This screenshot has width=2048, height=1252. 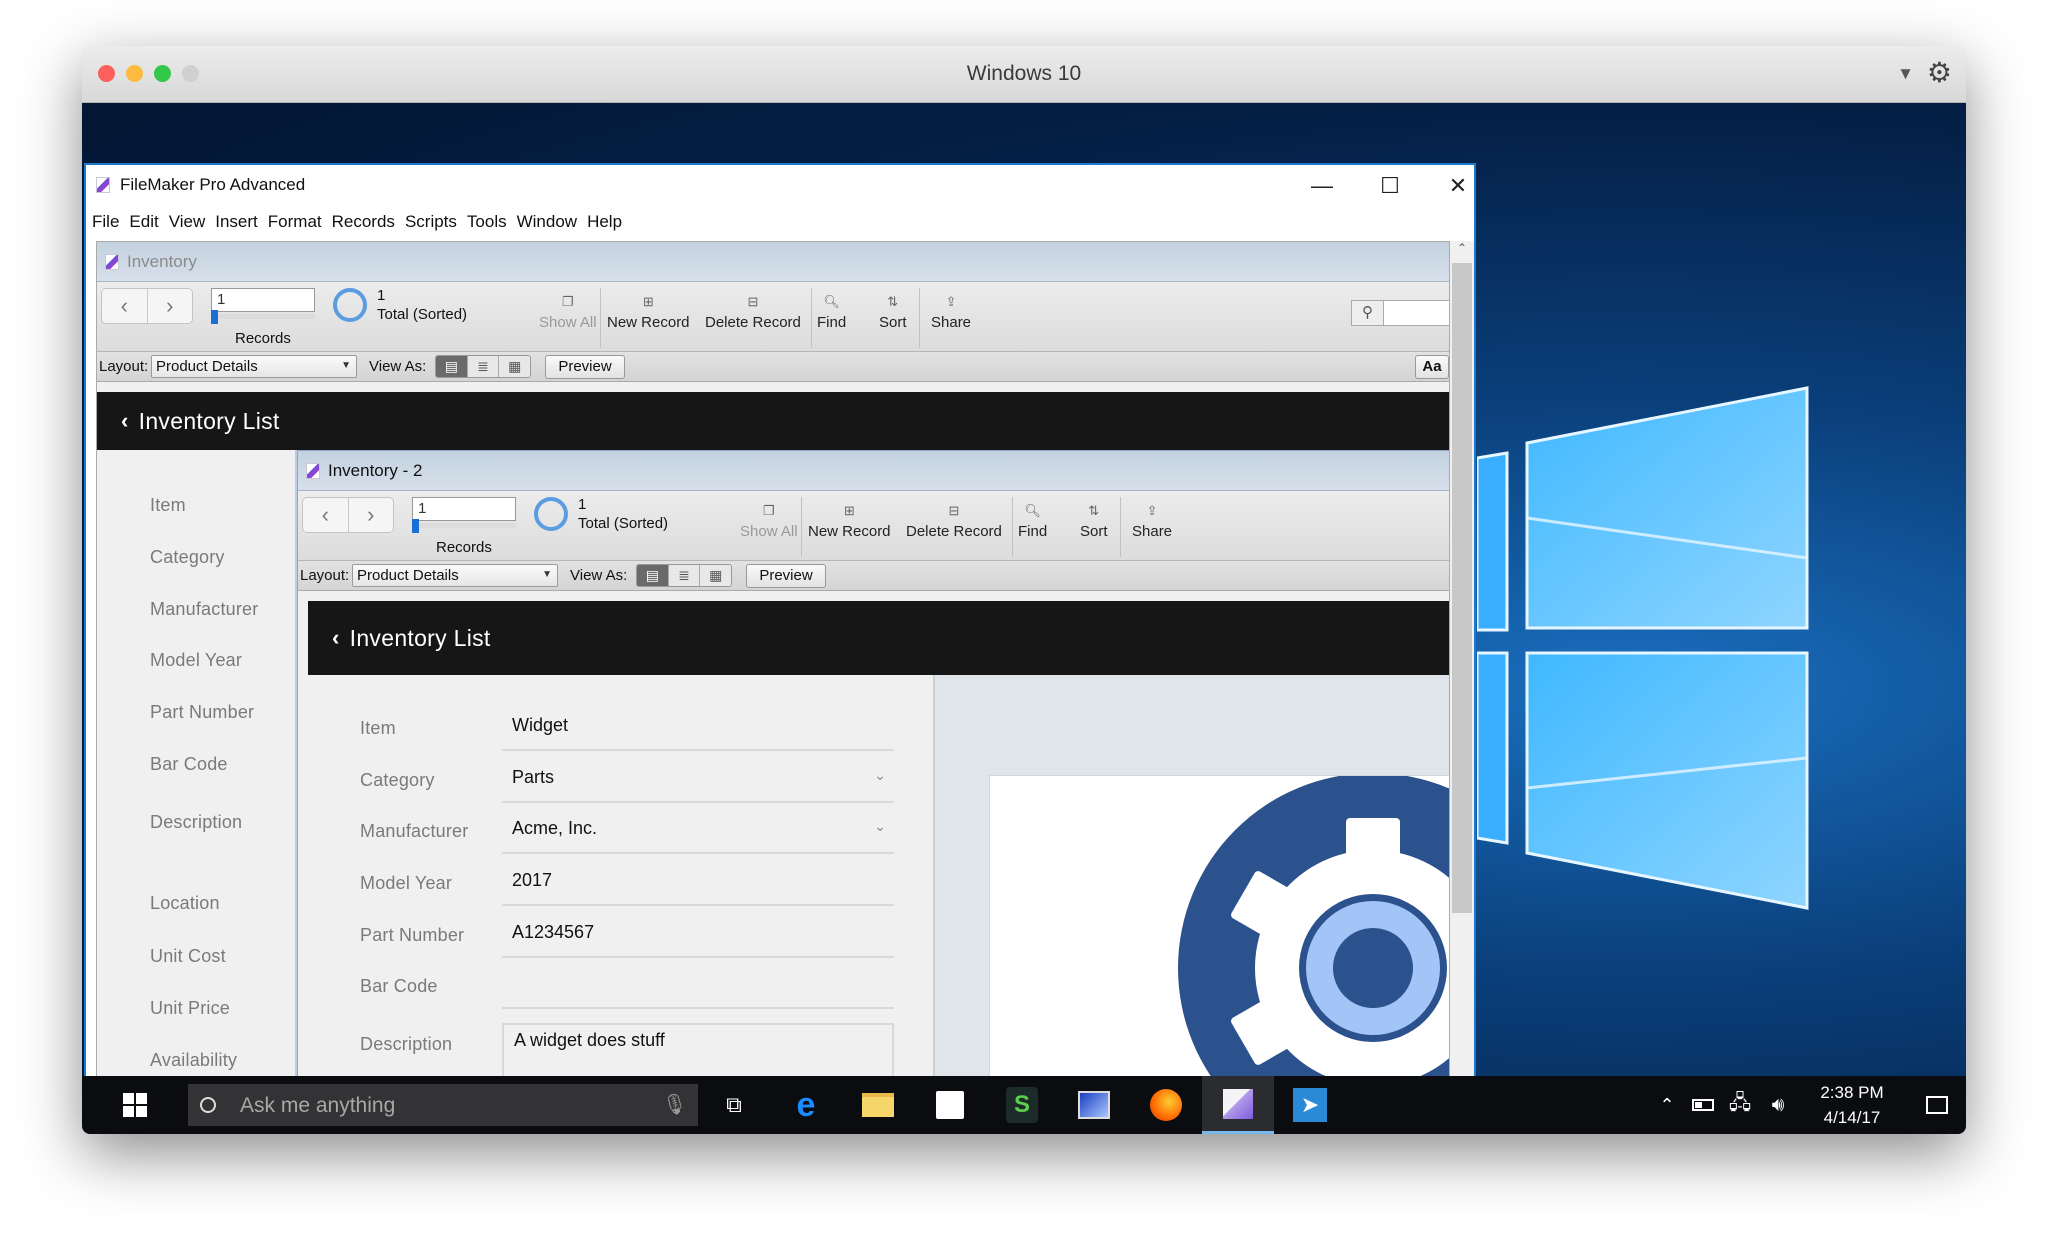 What do you see at coordinates (1368, 313) in the screenshot?
I see `search-icon: ⚲` at bounding box center [1368, 313].